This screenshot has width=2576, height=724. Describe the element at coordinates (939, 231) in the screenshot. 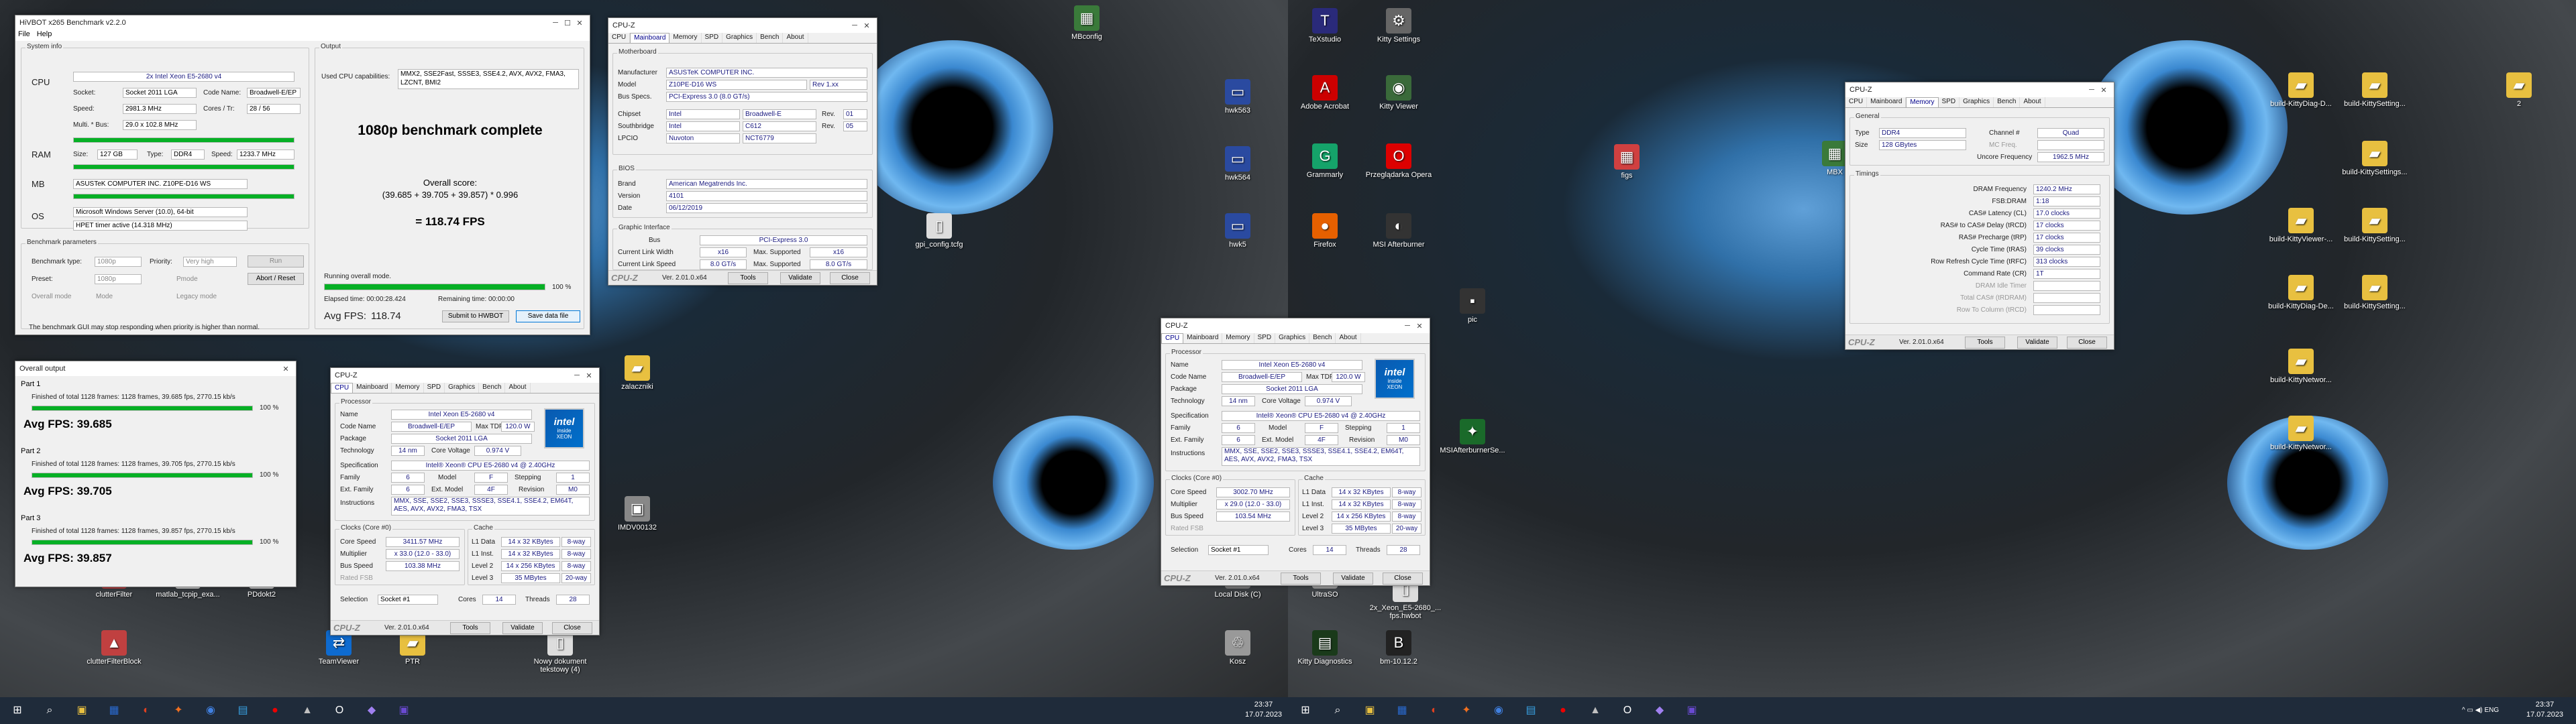

I see `desktop-icon: ▯ gpi_config.tcfg` at that location.